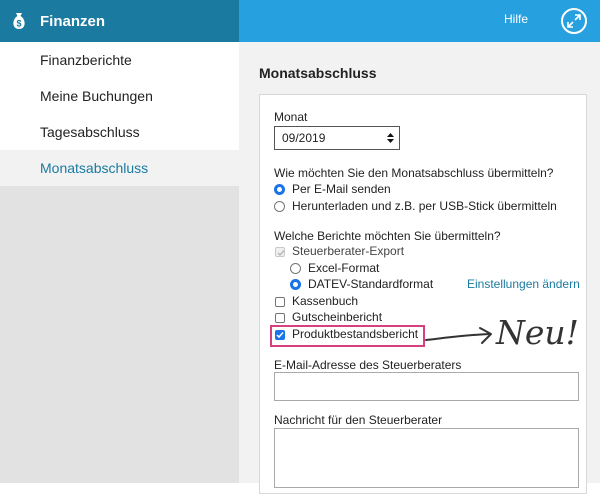 Image resolution: width=600 pixels, height=494 pixels. Describe the element at coordinates (523, 284) in the screenshot. I see `settings-link: Einstellungen ändern` at that location.